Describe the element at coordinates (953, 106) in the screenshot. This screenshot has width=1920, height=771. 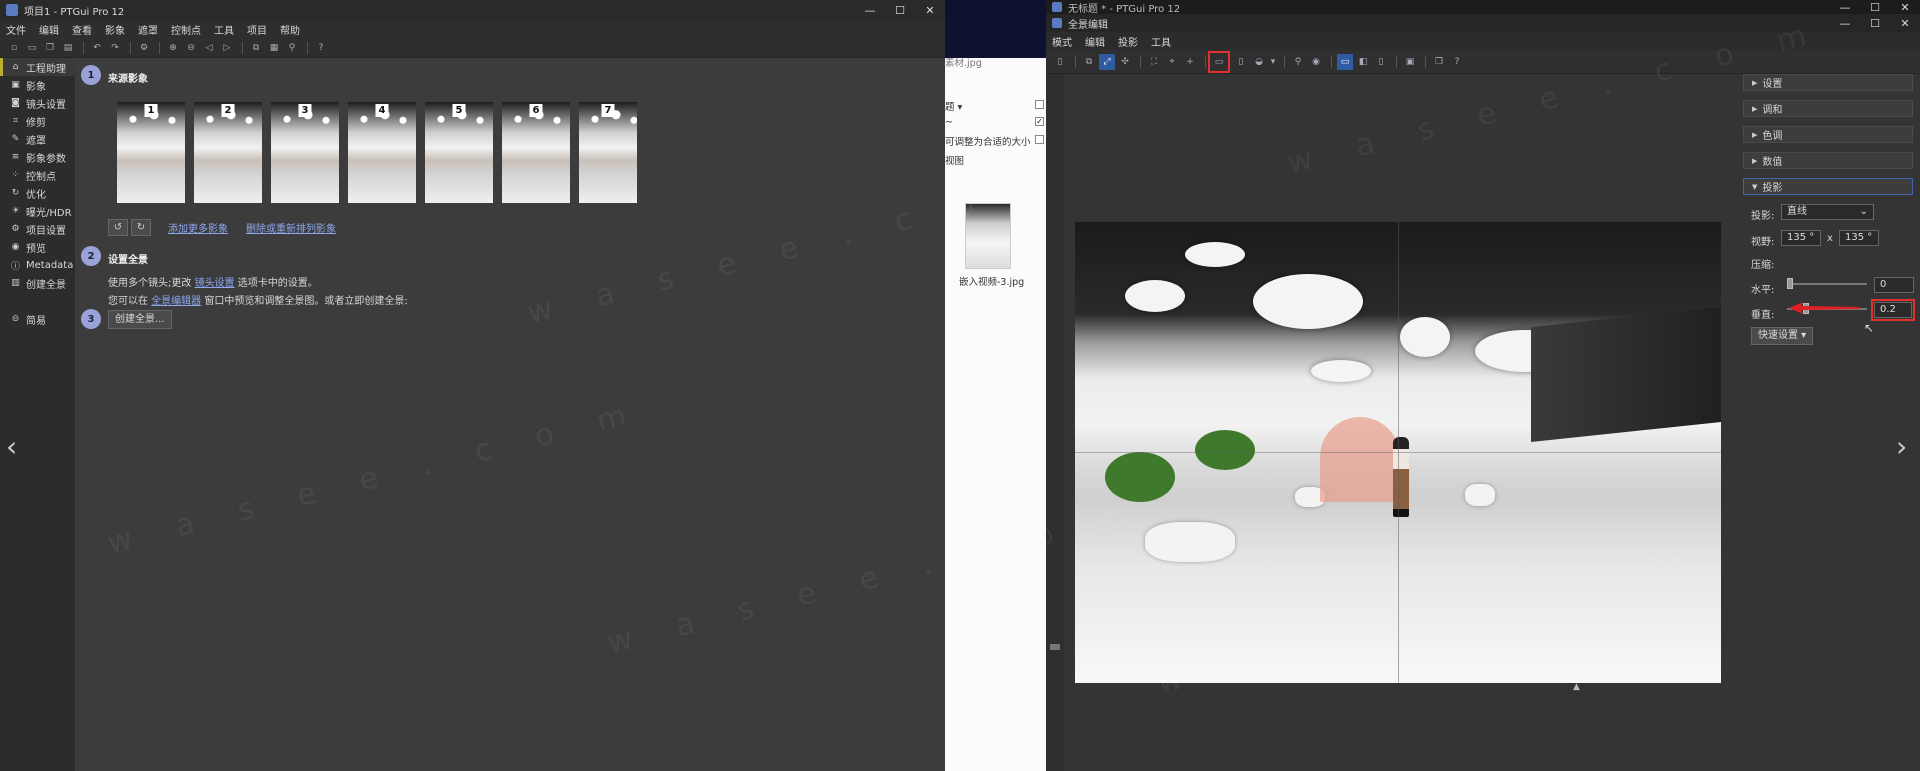
I see `explorer-option-row: 题 ▾` at that location.